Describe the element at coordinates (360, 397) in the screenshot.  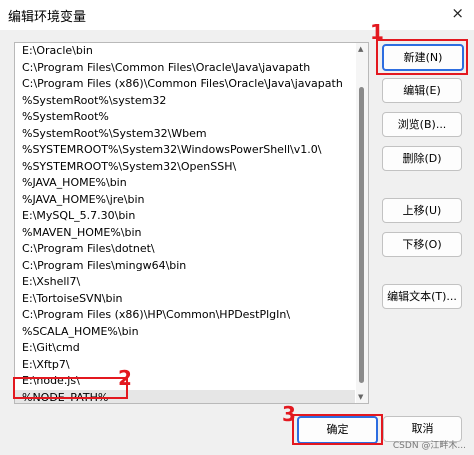
I see `scroll-down-icon: ▼` at that location.